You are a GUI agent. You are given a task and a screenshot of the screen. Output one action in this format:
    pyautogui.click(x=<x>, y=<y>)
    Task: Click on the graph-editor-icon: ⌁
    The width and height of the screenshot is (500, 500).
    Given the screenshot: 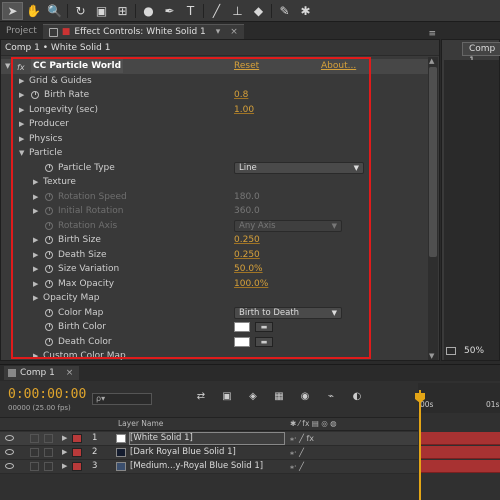 What is the action you would take?
    pyautogui.click(x=331, y=398)
    